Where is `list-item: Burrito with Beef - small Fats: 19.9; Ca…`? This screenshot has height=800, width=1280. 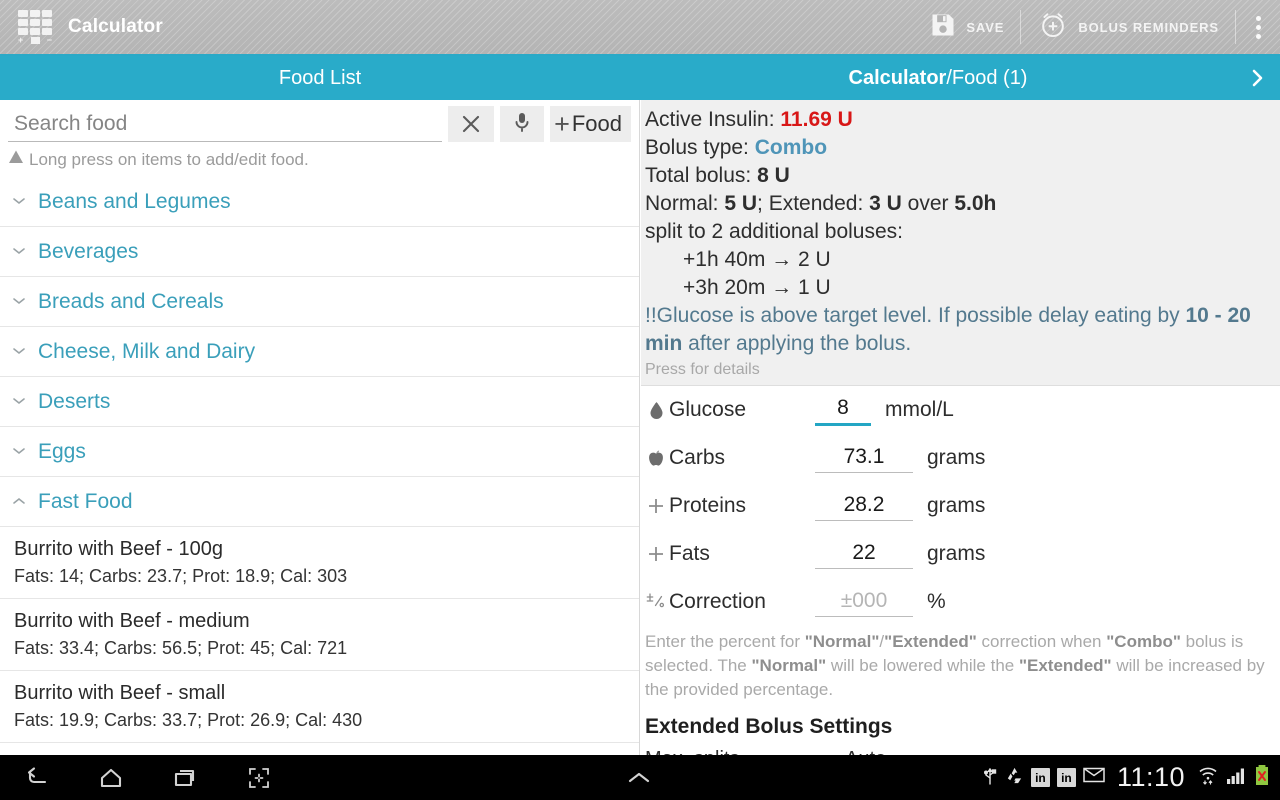 list-item: Burrito with Beef - small Fats: 19.9; Ca… is located at coordinates (319, 707).